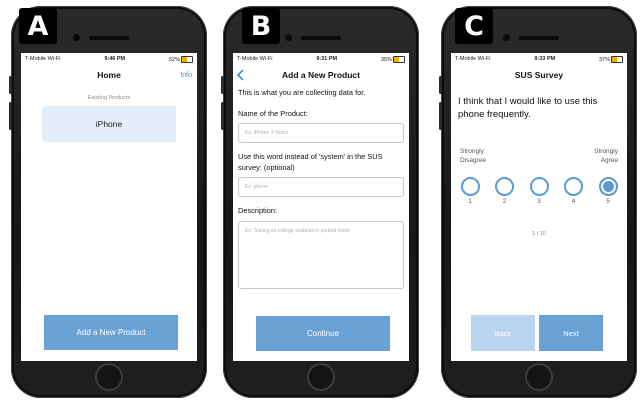 This screenshot has width=640, height=402. Describe the element at coordinates (109, 98) in the screenshot. I see `section-label: Existing Products` at that location.